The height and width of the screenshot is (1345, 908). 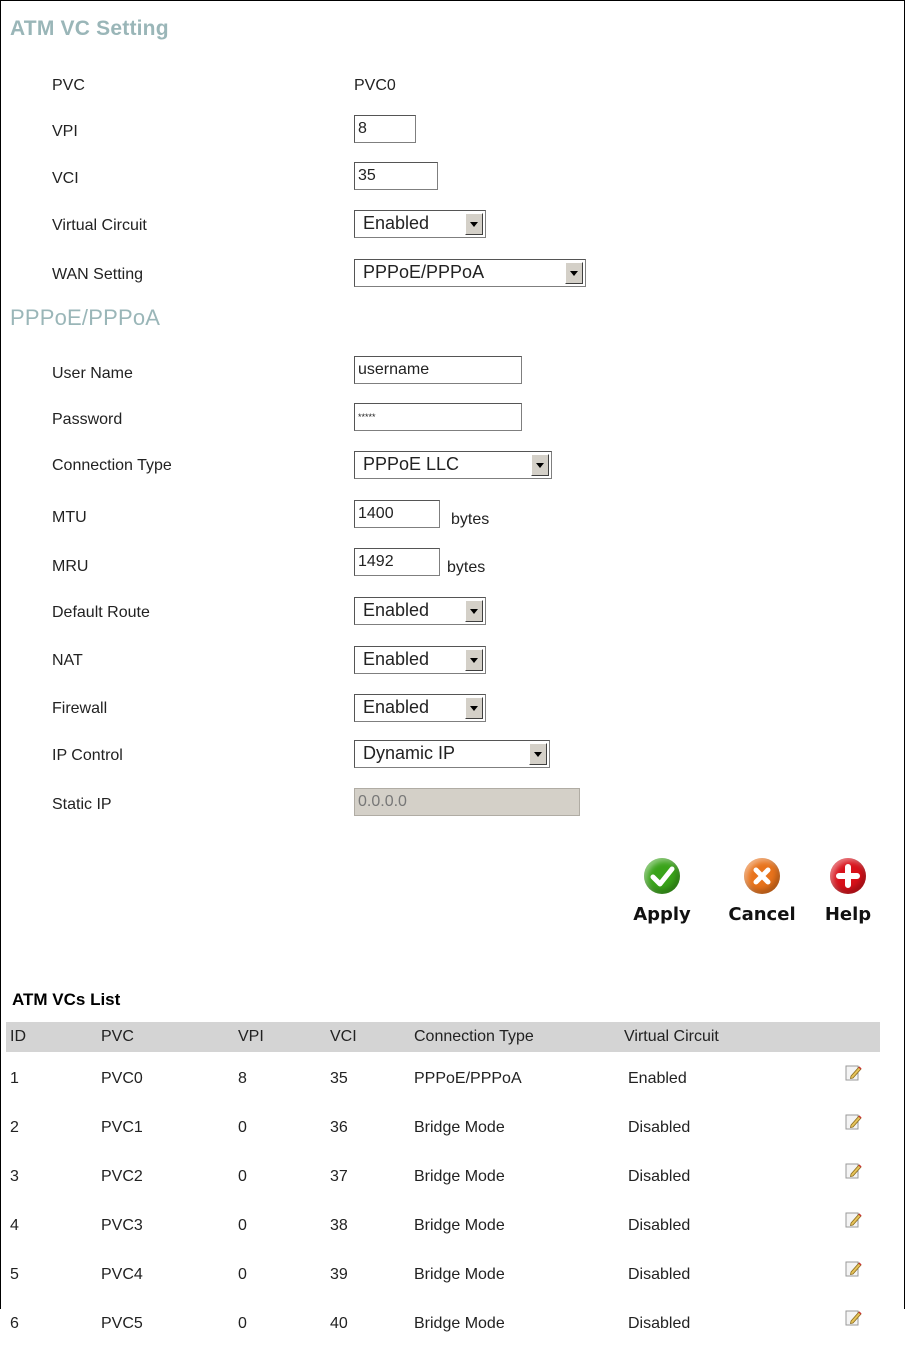 I want to click on help-label: Help, so click(x=848, y=914).